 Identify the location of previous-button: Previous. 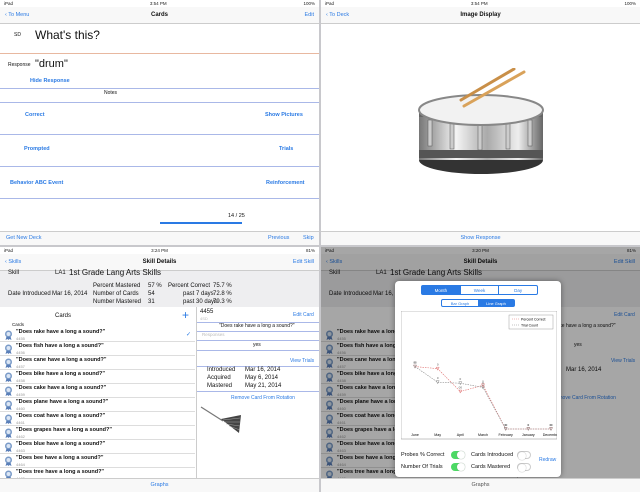
(278, 238).